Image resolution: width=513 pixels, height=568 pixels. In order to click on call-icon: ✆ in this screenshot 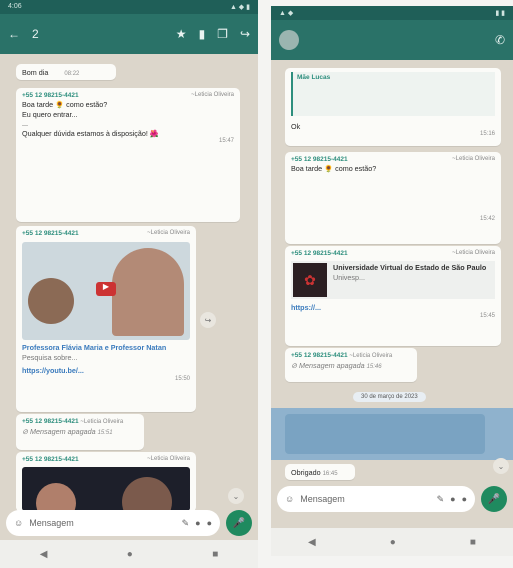, I will do `click(500, 40)`.